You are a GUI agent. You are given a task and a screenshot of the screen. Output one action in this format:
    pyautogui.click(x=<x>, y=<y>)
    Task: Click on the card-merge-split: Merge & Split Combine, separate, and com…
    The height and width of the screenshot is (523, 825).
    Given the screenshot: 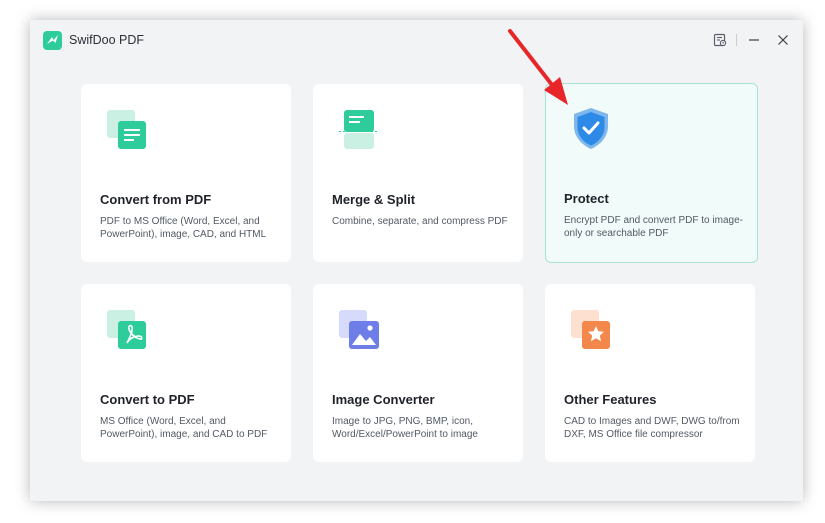 What is the action you would take?
    pyautogui.click(x=418, y=173)
    